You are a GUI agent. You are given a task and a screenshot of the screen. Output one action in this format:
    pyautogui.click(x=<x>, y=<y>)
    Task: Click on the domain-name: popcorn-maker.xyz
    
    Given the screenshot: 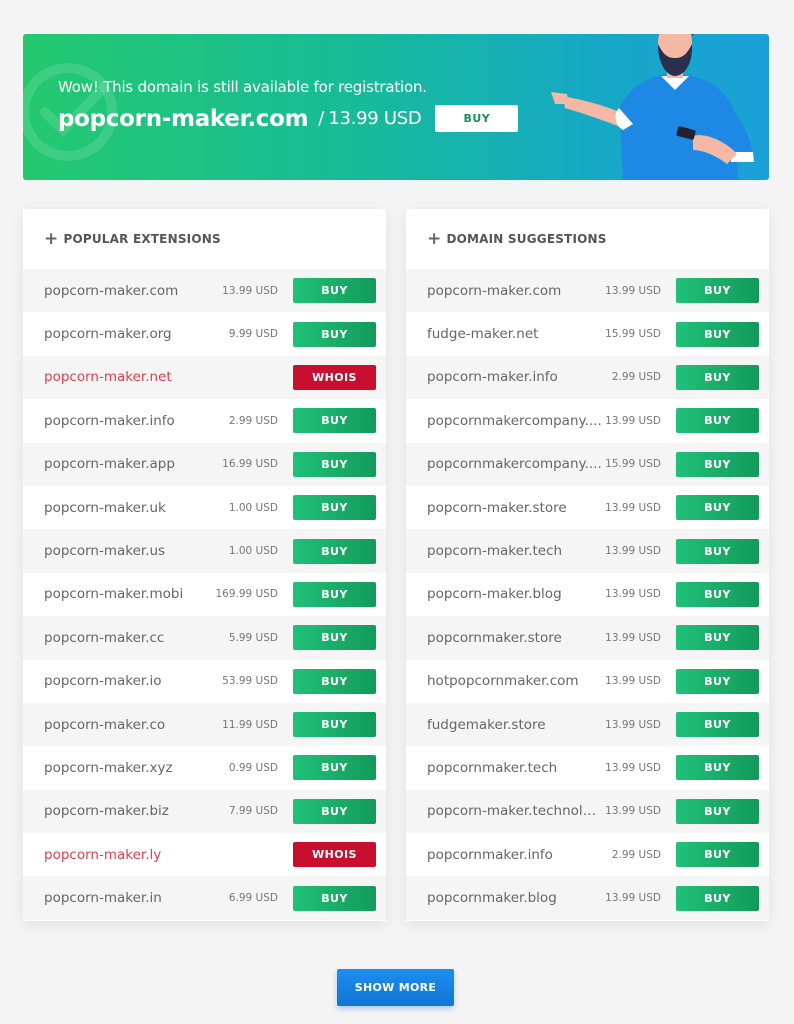 What is the action you would take?
    pyautogui.click(x=108, y=767)
    